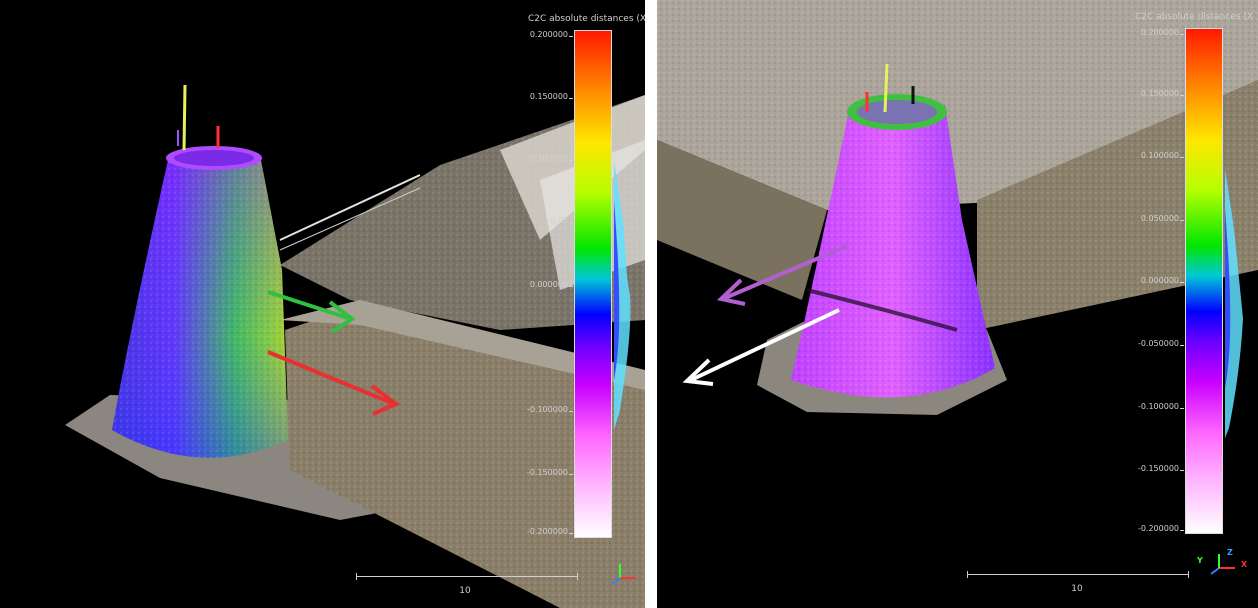  Describe the element at coordinates (1194, 17) in the screenshot. I see `scalar-field-title: C2C absolute distances (X` at that location.